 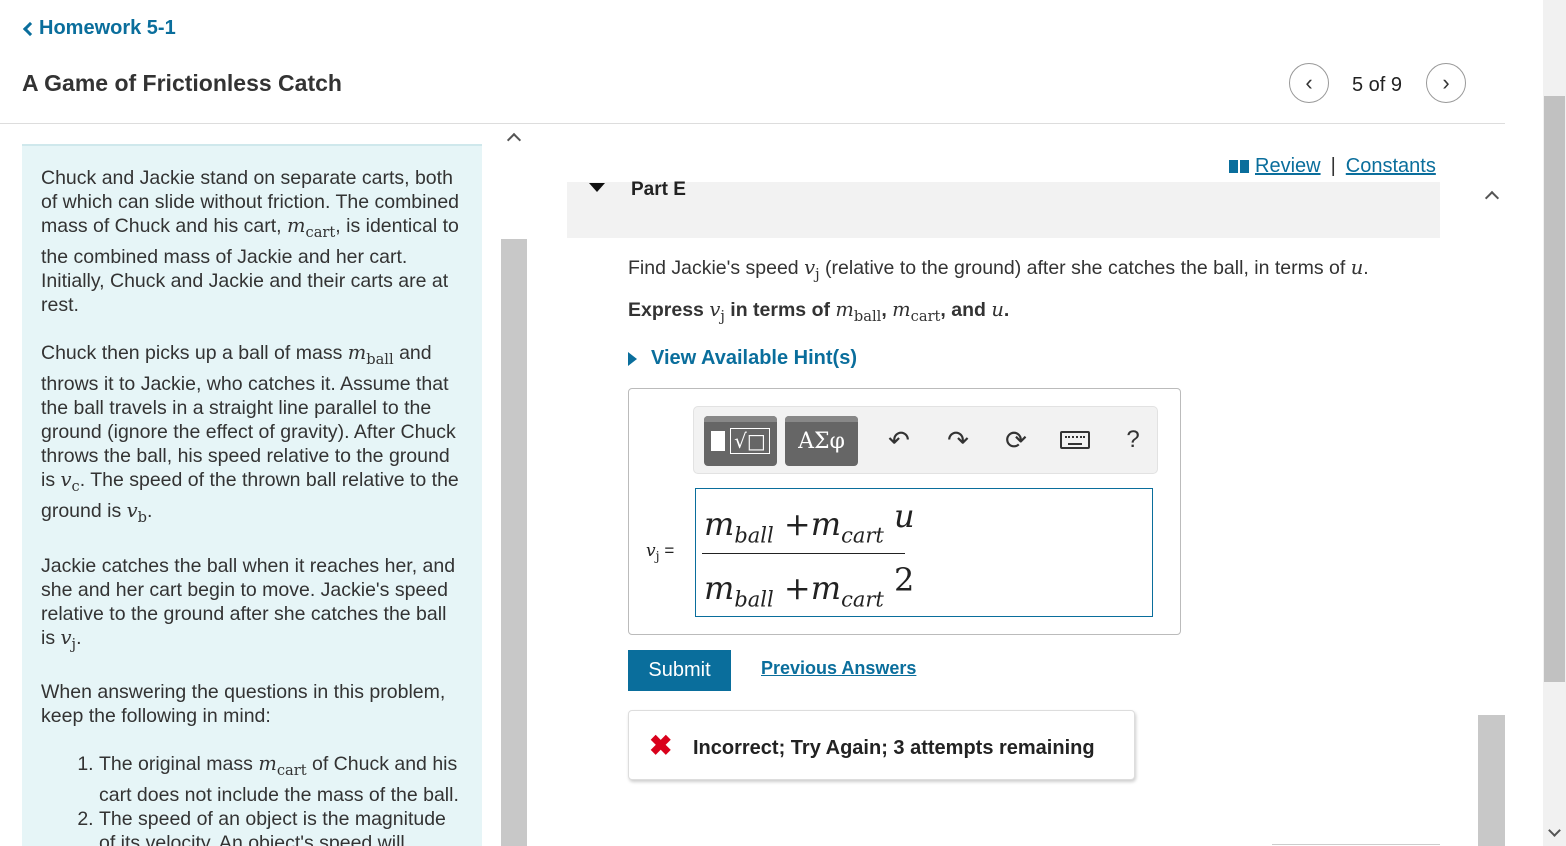 I want to click on fraction-denominator: mball +mcart 2, so click(x=809, y=586).